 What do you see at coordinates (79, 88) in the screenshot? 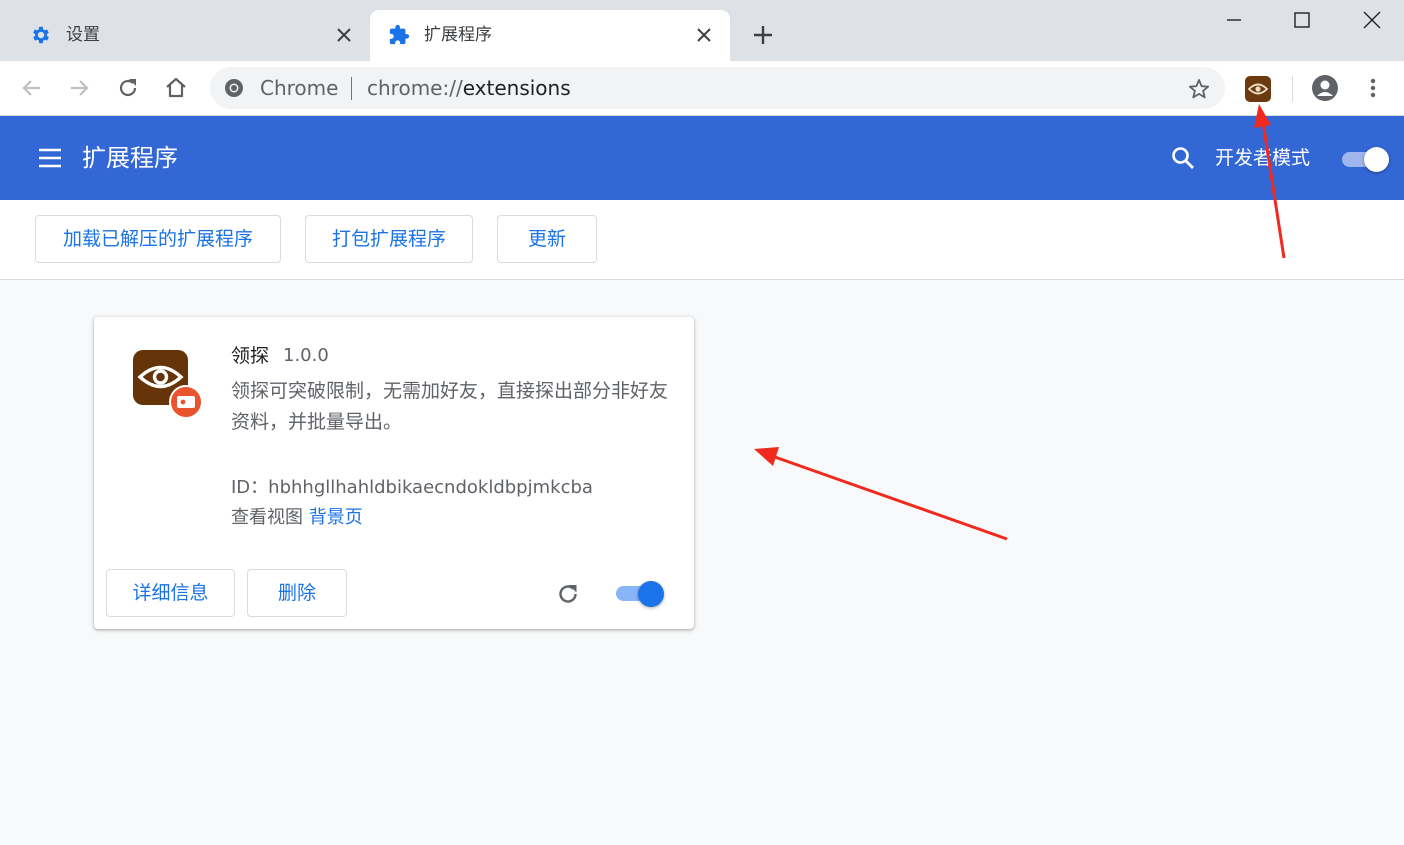
I see `forward-arrow-icon` at bounding box center [79, 88].